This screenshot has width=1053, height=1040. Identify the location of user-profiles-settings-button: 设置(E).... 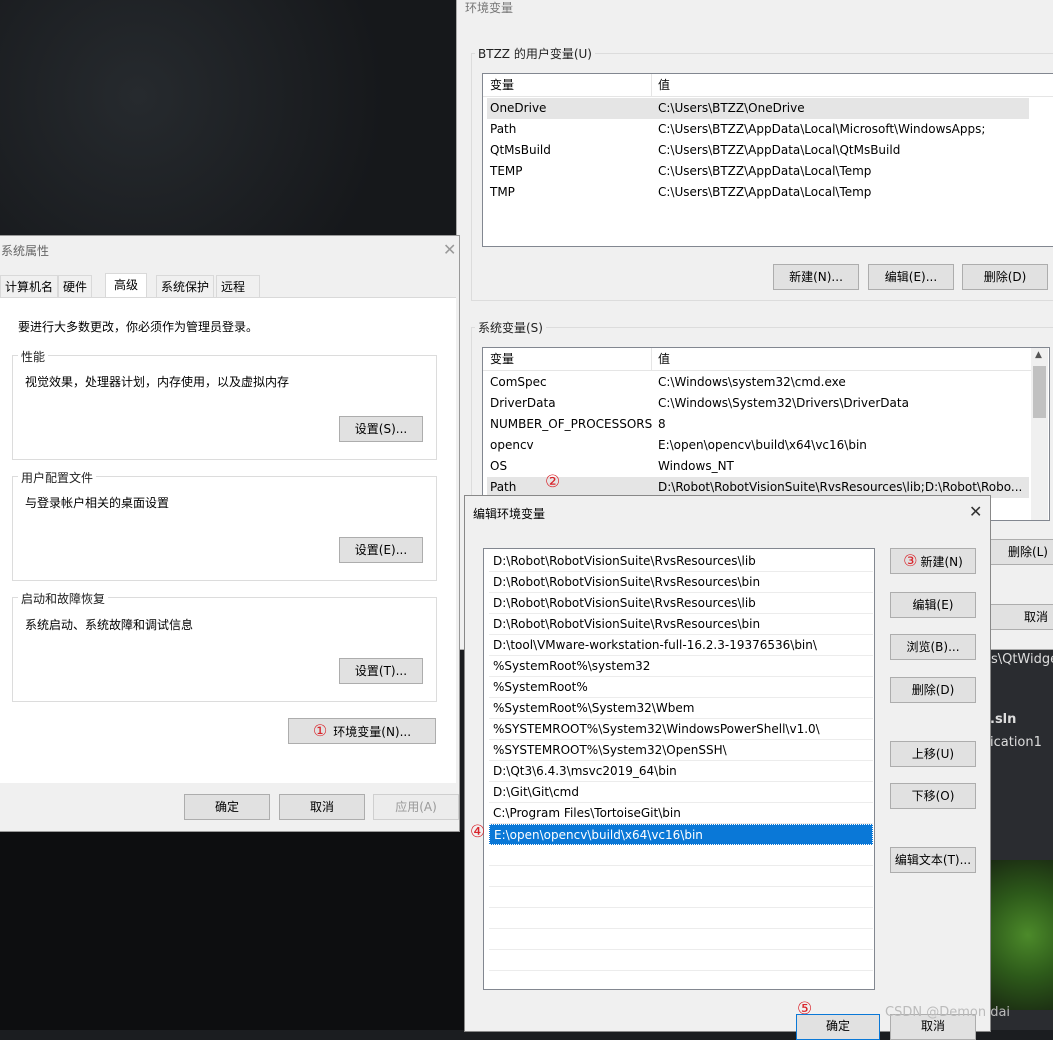
(381, 550).